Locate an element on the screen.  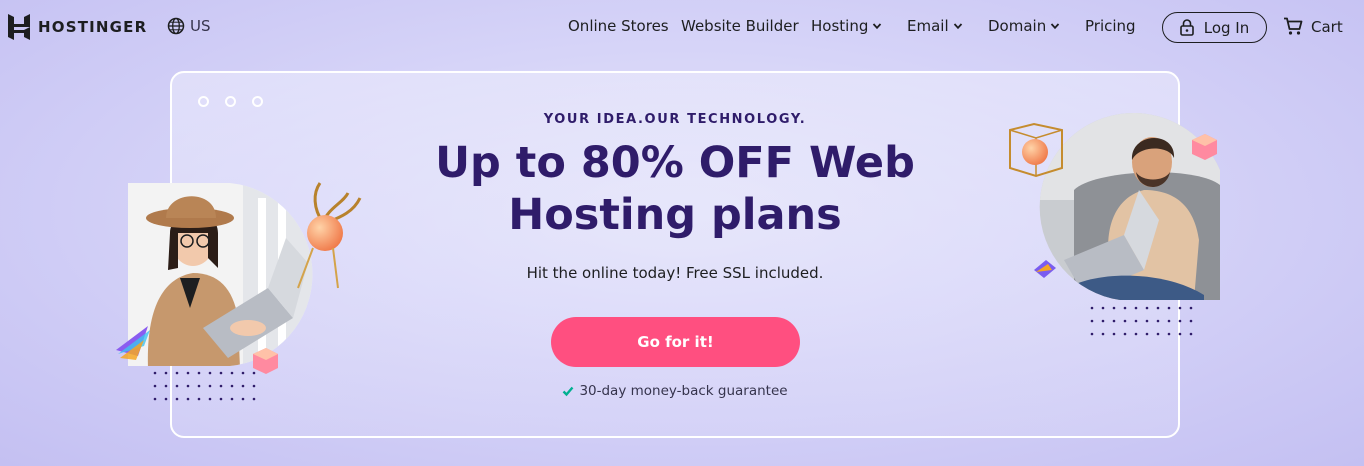
nav-item-label: Website Builder is located at coordinates (740, 26).